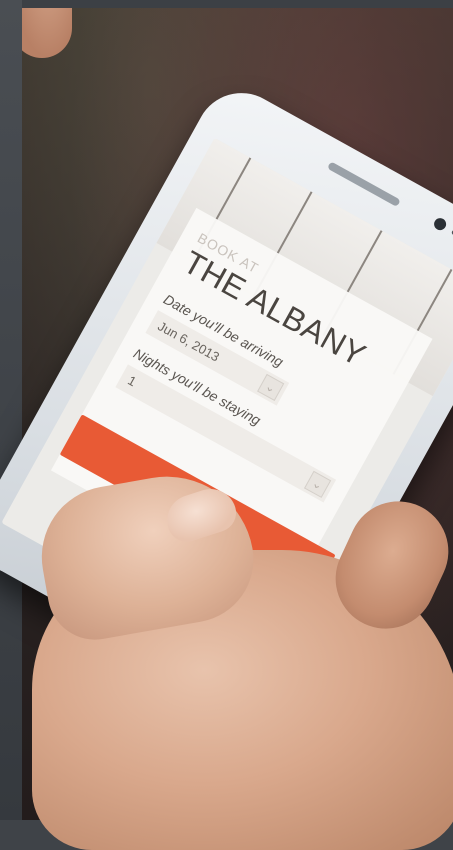 The width and height of the screenshot is (453, 850). What do you see at coordinates (363, 184) in the screenshot?
I see `speaker-grille` at bounding box center [363, 184].